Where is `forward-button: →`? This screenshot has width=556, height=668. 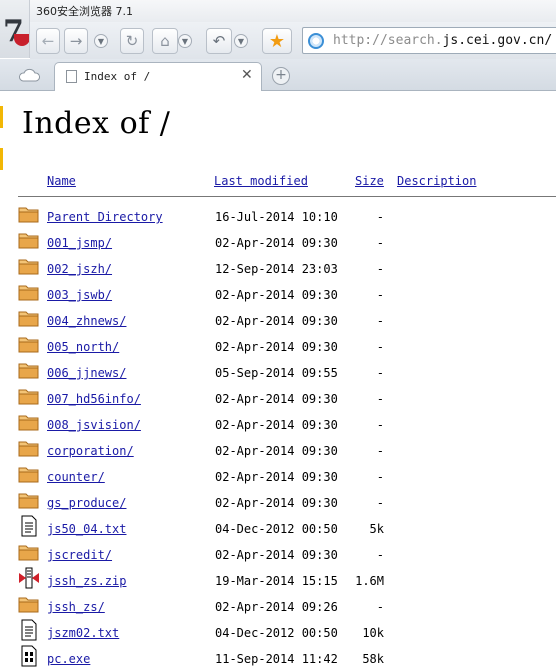
forward-button: → is located at coordinates (76, 41).